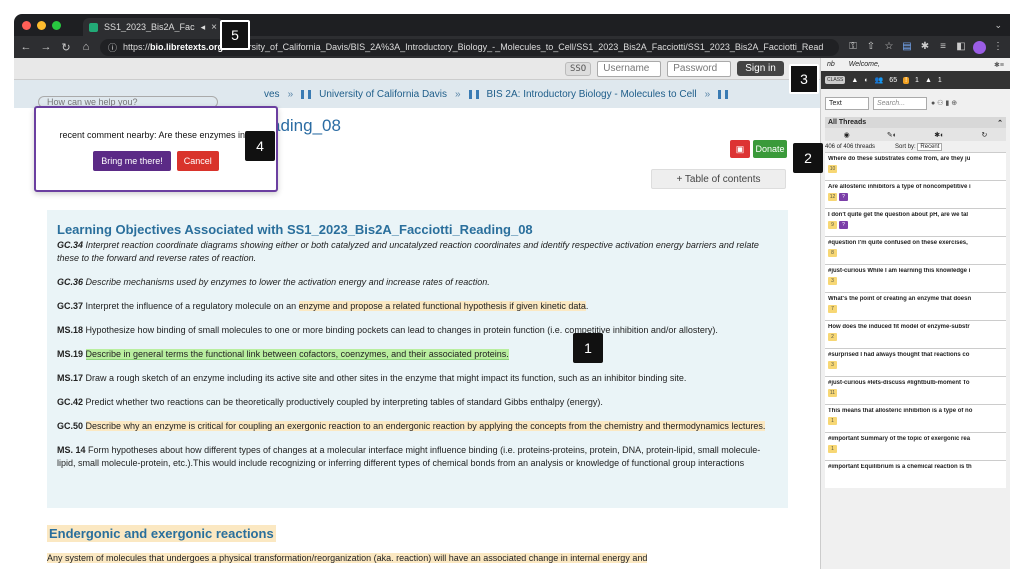 This screenshot has height=569, width=1010. I want to click on tab-list-chevron-icon: ⌄, so click(998, 25).